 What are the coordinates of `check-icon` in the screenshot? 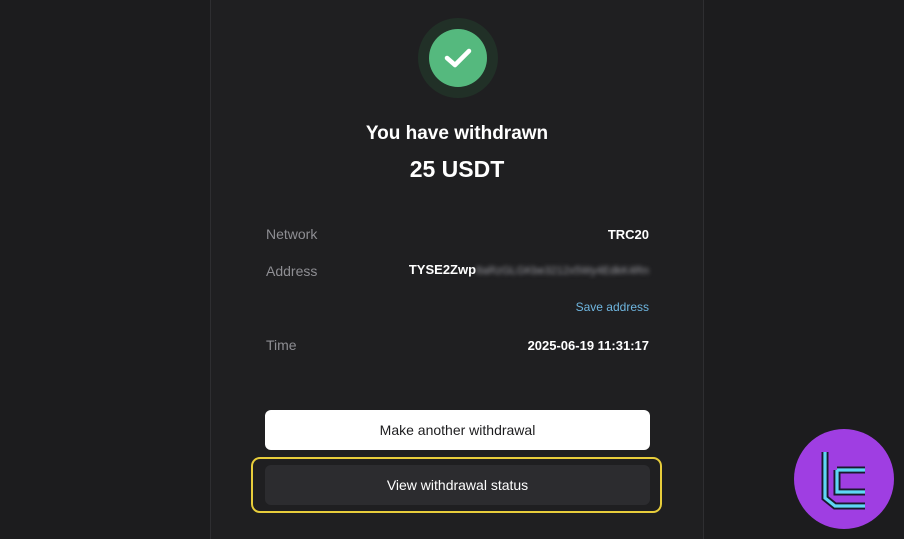 It's located at (458, 58).